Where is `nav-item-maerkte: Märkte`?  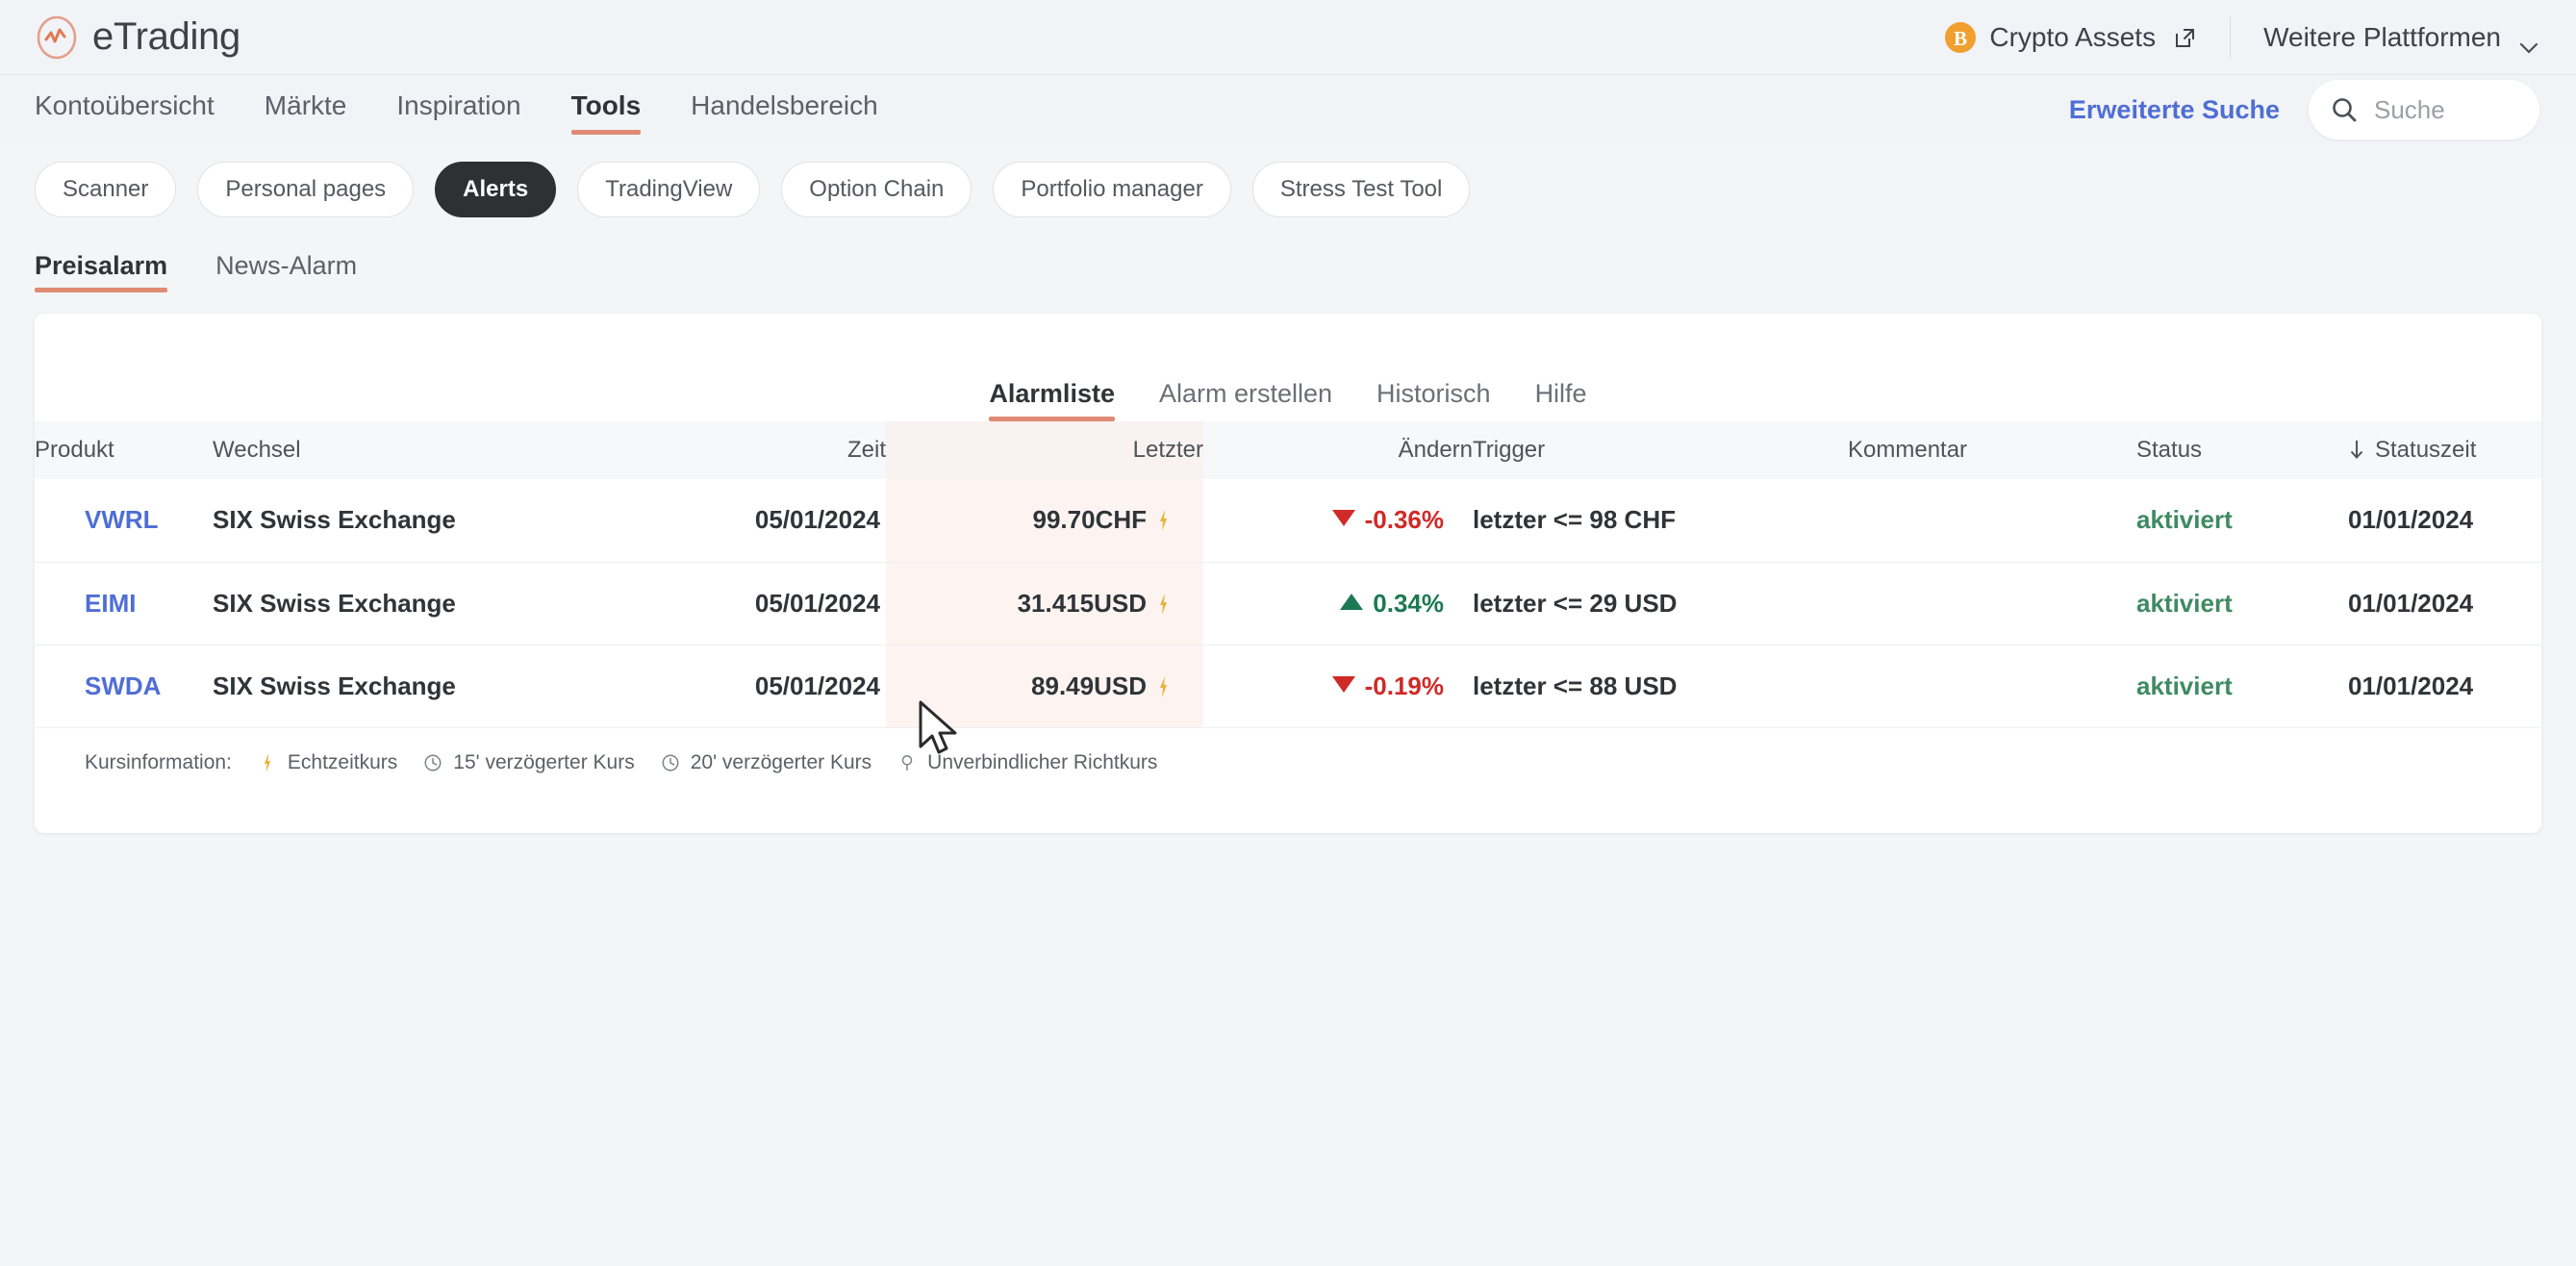
nav-item-maerkte: Märkte is located at coordinates (306, 112).